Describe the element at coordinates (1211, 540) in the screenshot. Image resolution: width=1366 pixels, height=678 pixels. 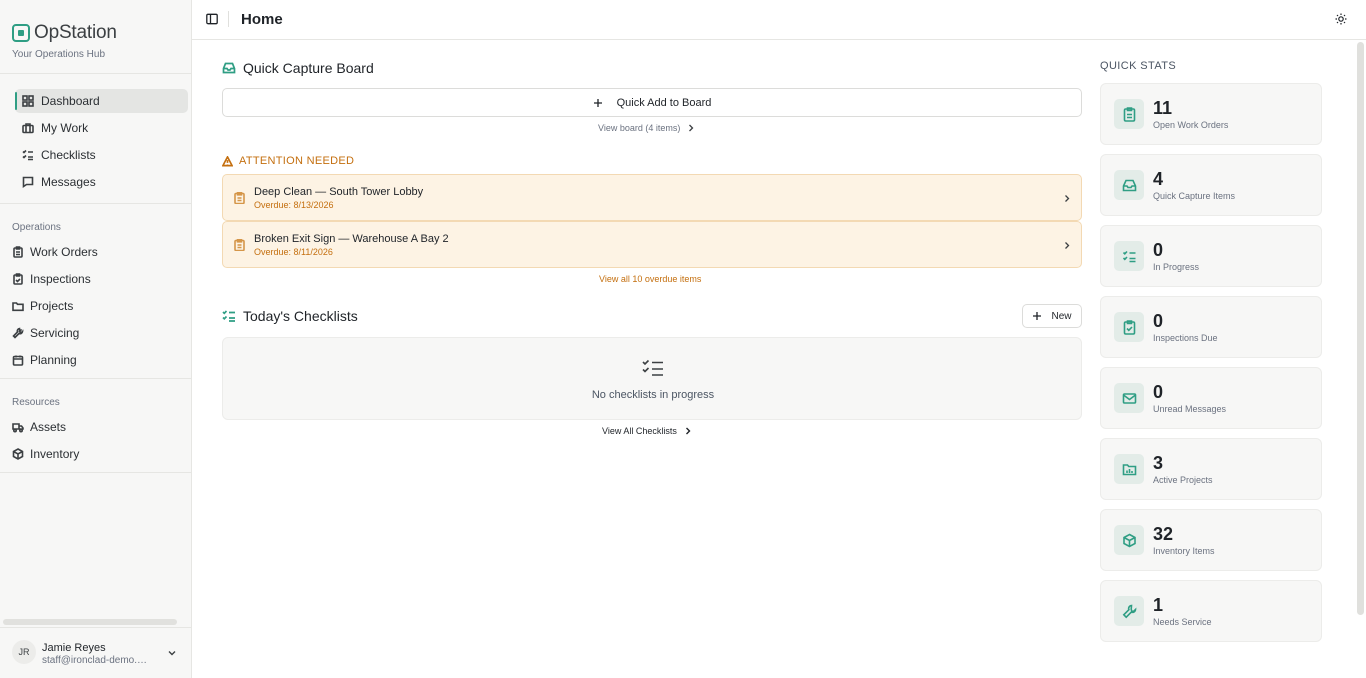
I see `stat-card-inventory-items: 32 Inventory Items` at that location.